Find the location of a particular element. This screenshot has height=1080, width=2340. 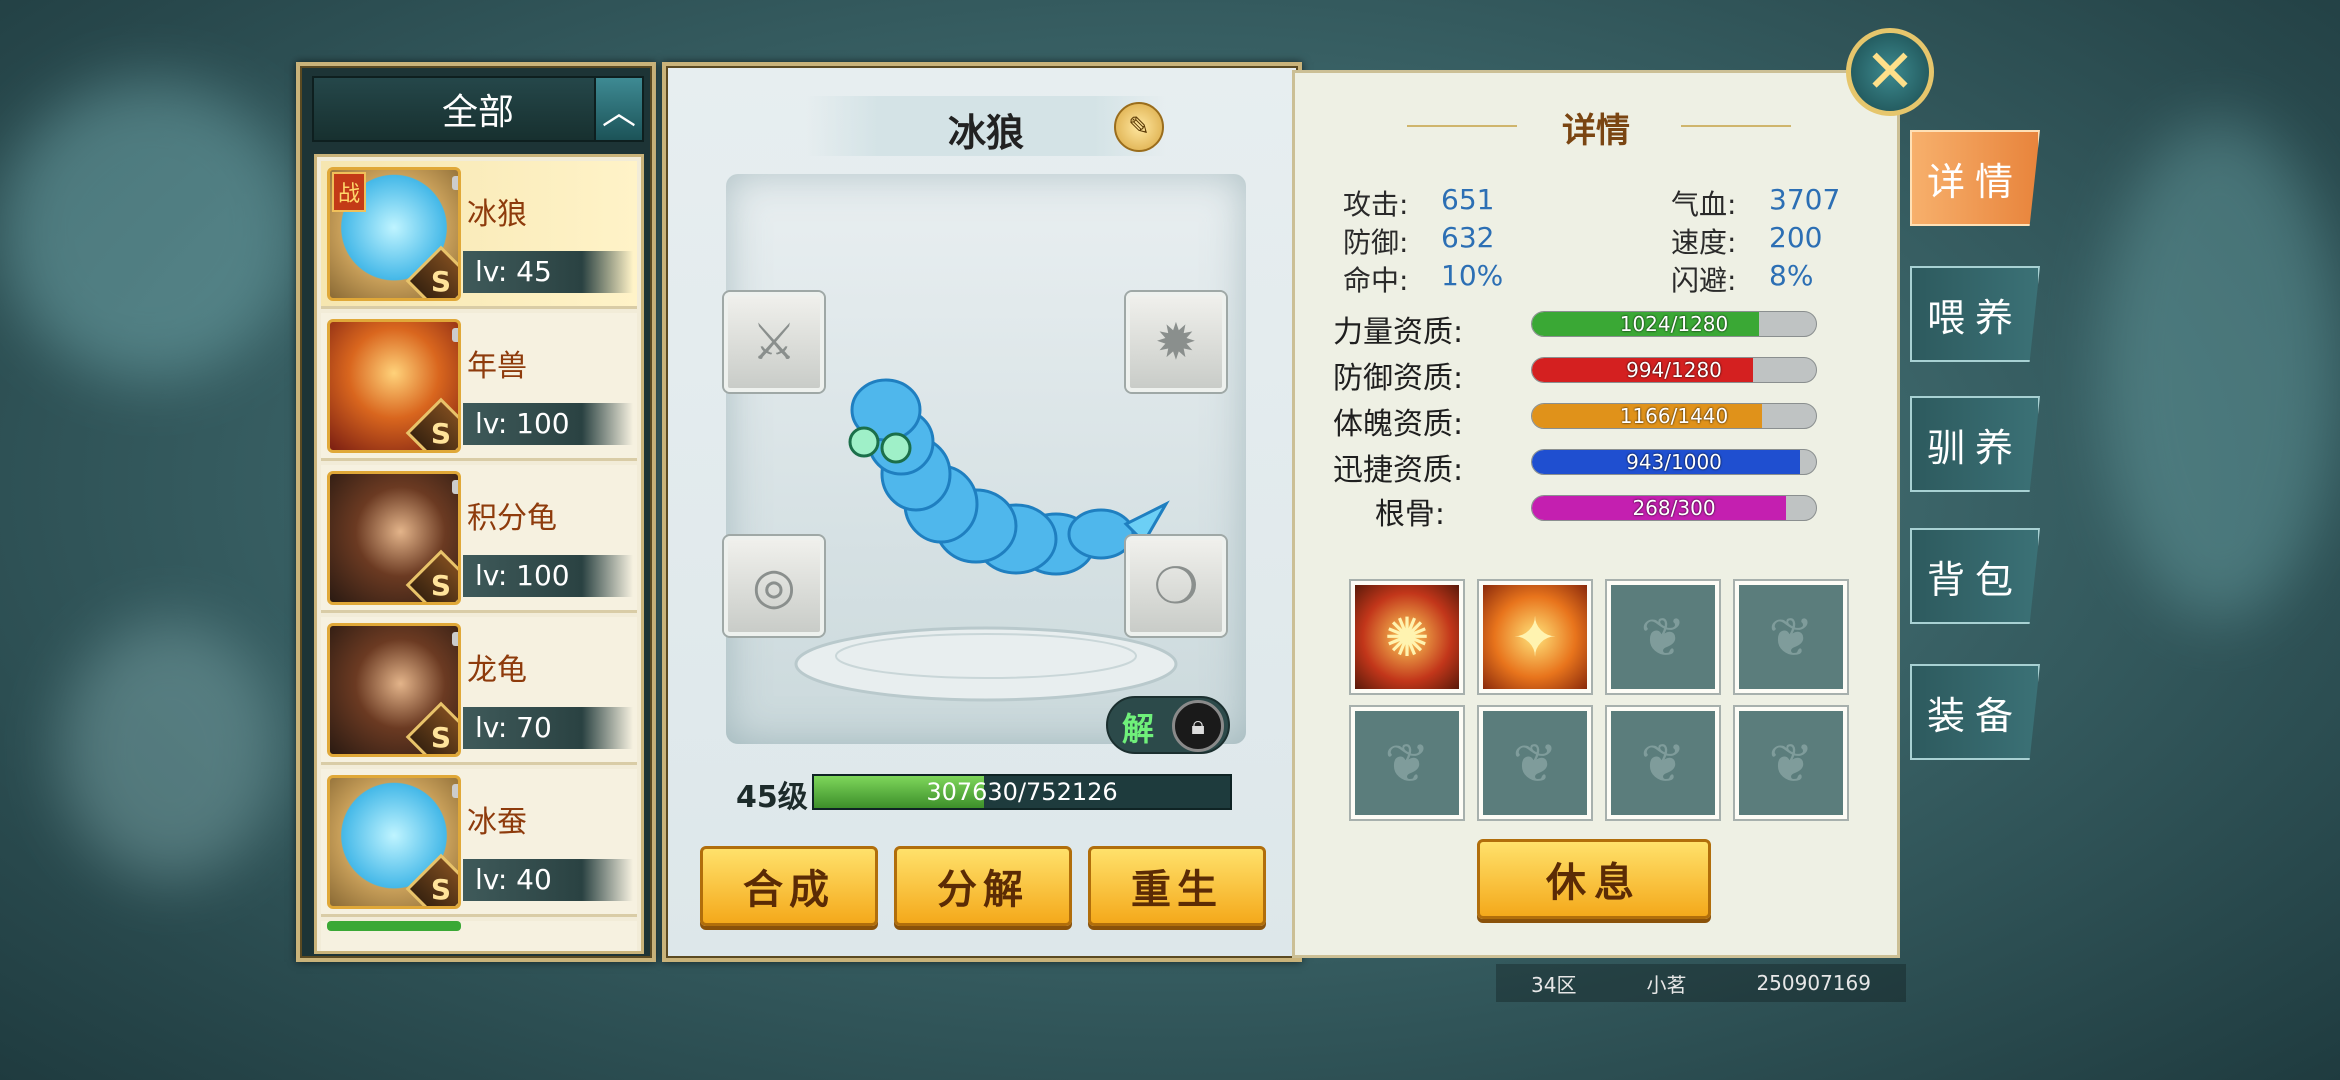

pet-name: 积分龟 is located at coordinates (512, 518).